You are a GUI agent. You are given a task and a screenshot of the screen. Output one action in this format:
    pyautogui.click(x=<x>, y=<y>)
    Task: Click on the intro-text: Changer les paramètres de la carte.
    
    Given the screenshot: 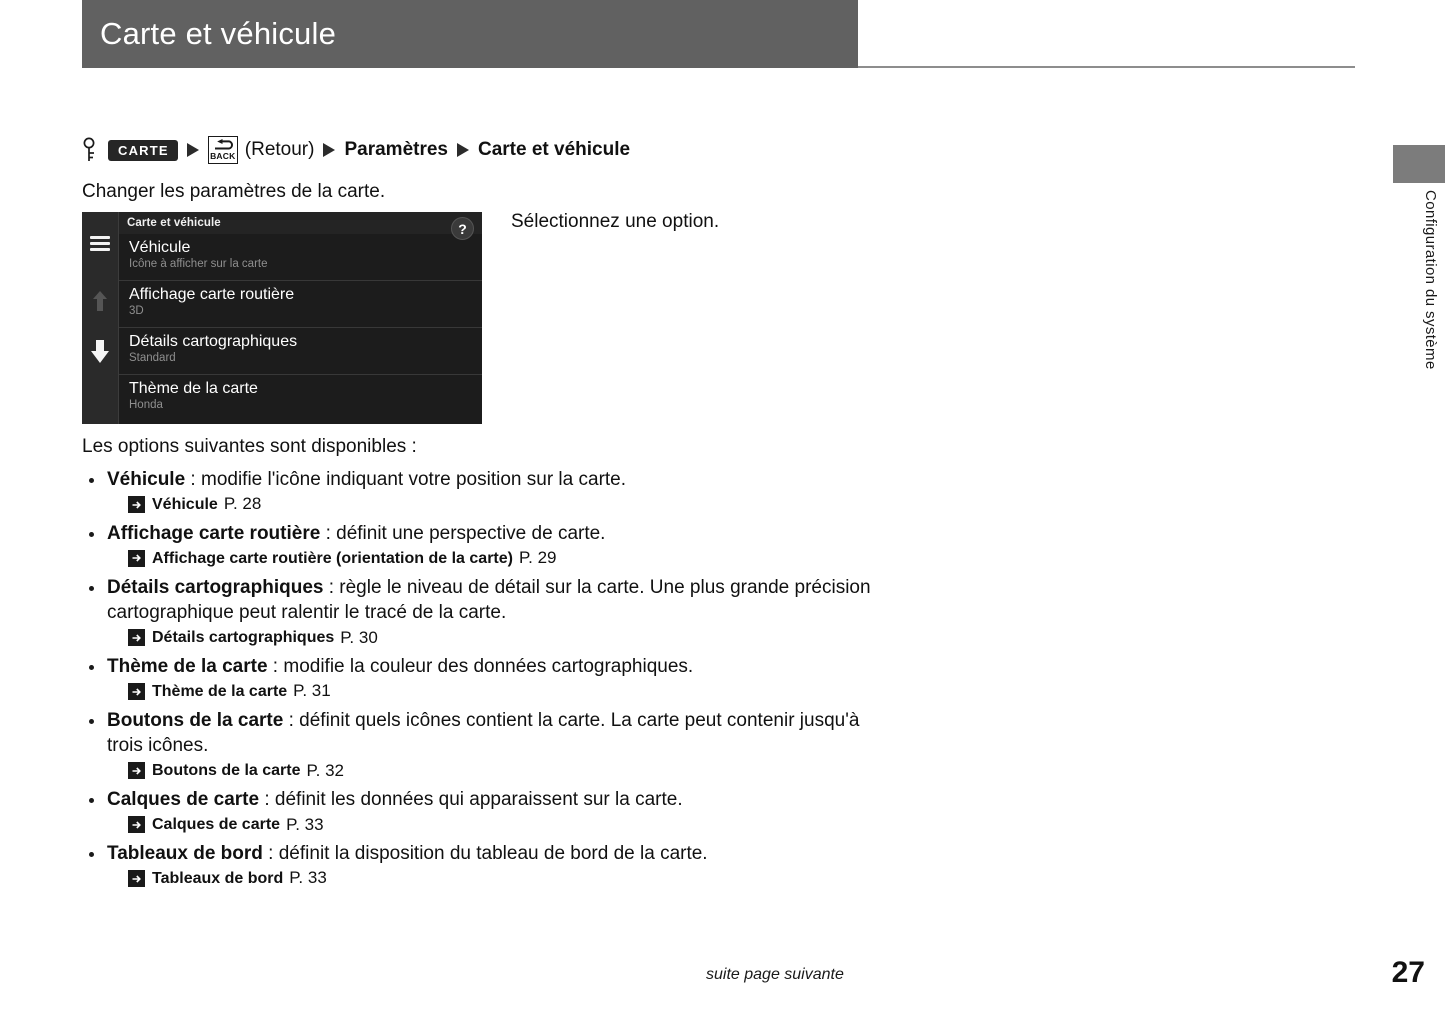 What is the action you would take?
    pyautogui.click(x=234, y=191)
    